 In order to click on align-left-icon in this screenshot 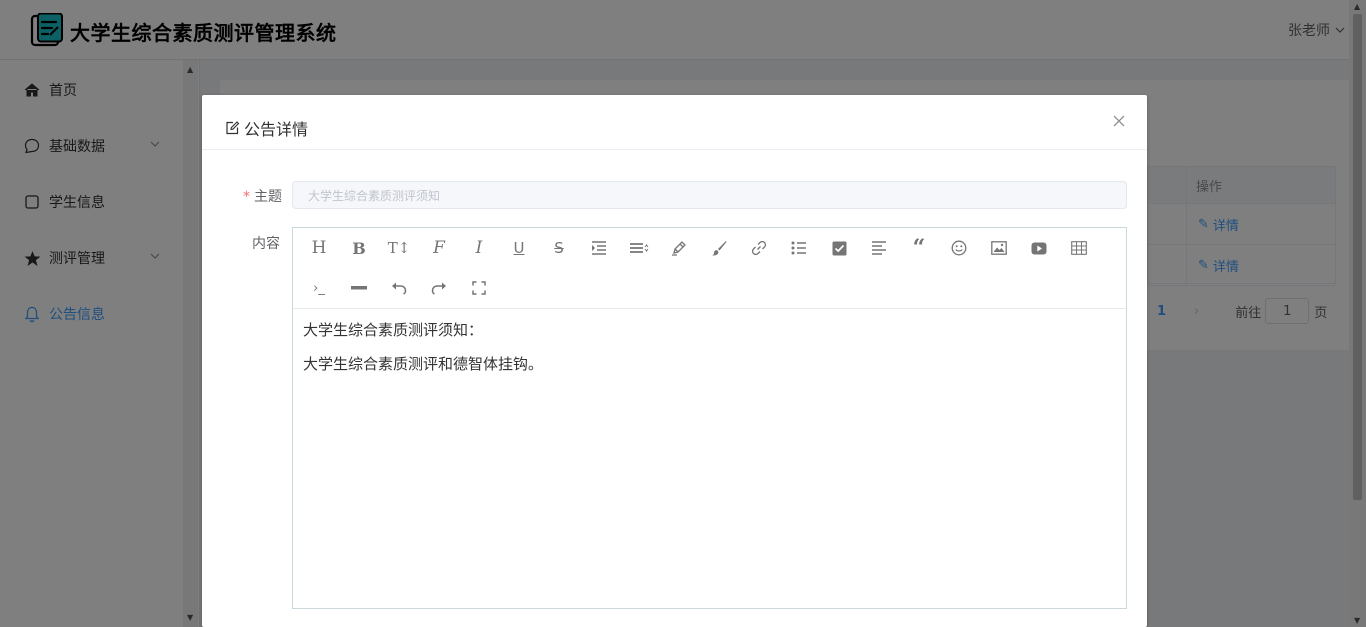, I will do `click(879, 248)`.